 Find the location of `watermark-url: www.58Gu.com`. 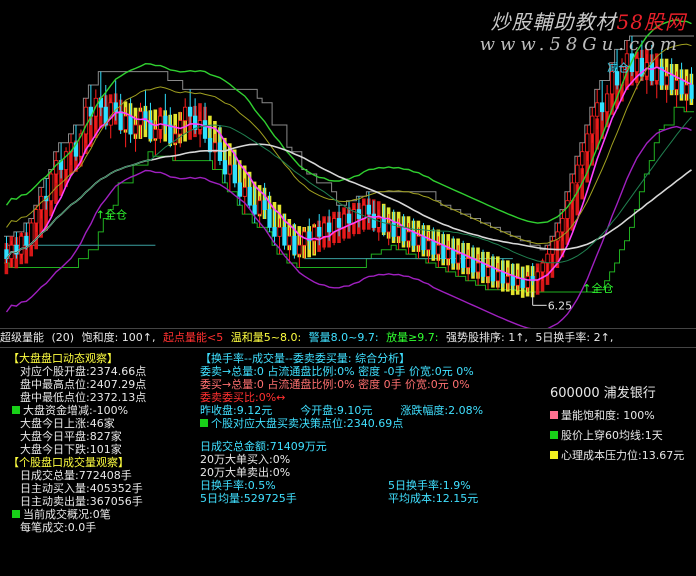

watermark-url: www.58Gu.com is located at coordinates (580, 44).